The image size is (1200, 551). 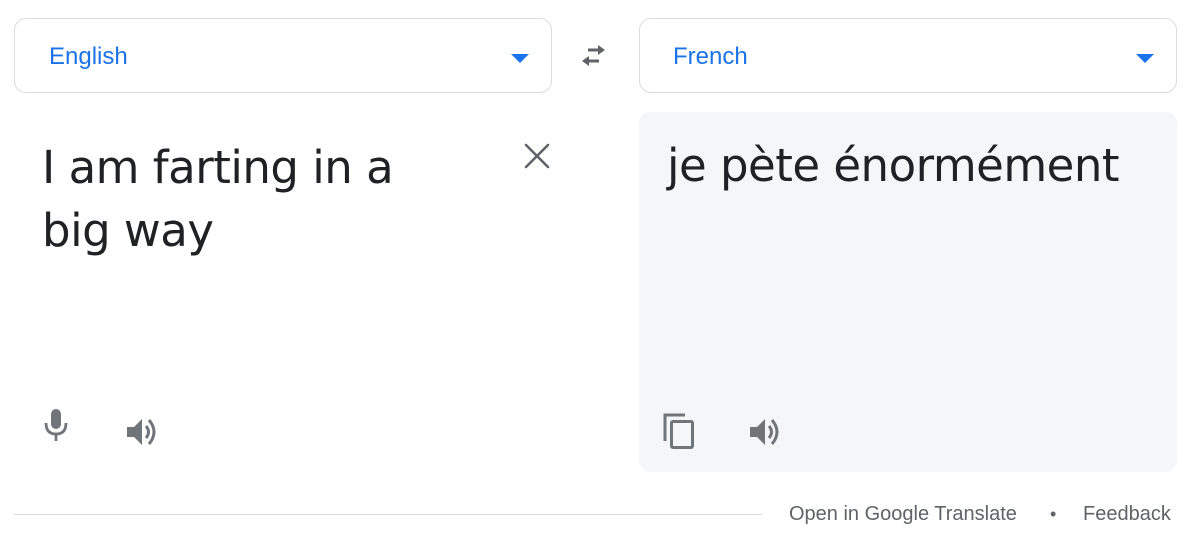 What do you see at coordinates (283, 55) in the screenshot?
I see `source-language-select: English` at bounding box center [283, 55].